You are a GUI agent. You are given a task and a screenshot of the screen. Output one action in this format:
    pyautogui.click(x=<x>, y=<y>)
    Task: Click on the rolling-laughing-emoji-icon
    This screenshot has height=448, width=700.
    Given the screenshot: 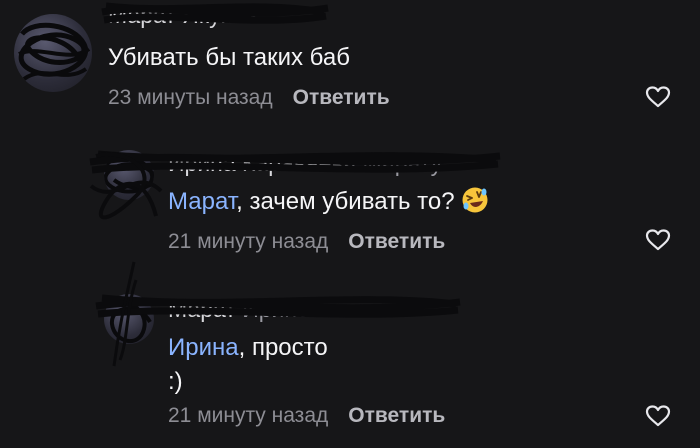 What is the action you would take?
    pyautogui.click(x=475, y=200)
    